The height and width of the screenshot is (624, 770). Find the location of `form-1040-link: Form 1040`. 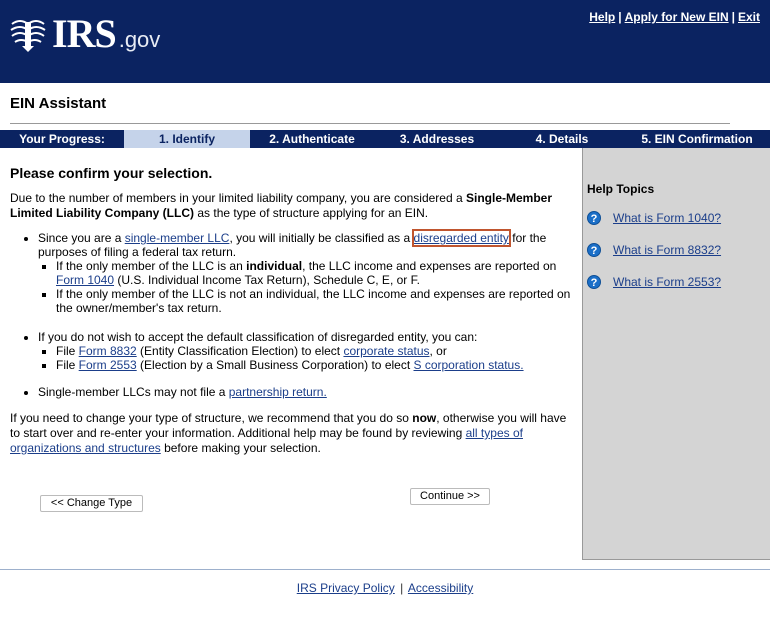

form-1040-link: Form 1040 is located at coordinates (85, 280).